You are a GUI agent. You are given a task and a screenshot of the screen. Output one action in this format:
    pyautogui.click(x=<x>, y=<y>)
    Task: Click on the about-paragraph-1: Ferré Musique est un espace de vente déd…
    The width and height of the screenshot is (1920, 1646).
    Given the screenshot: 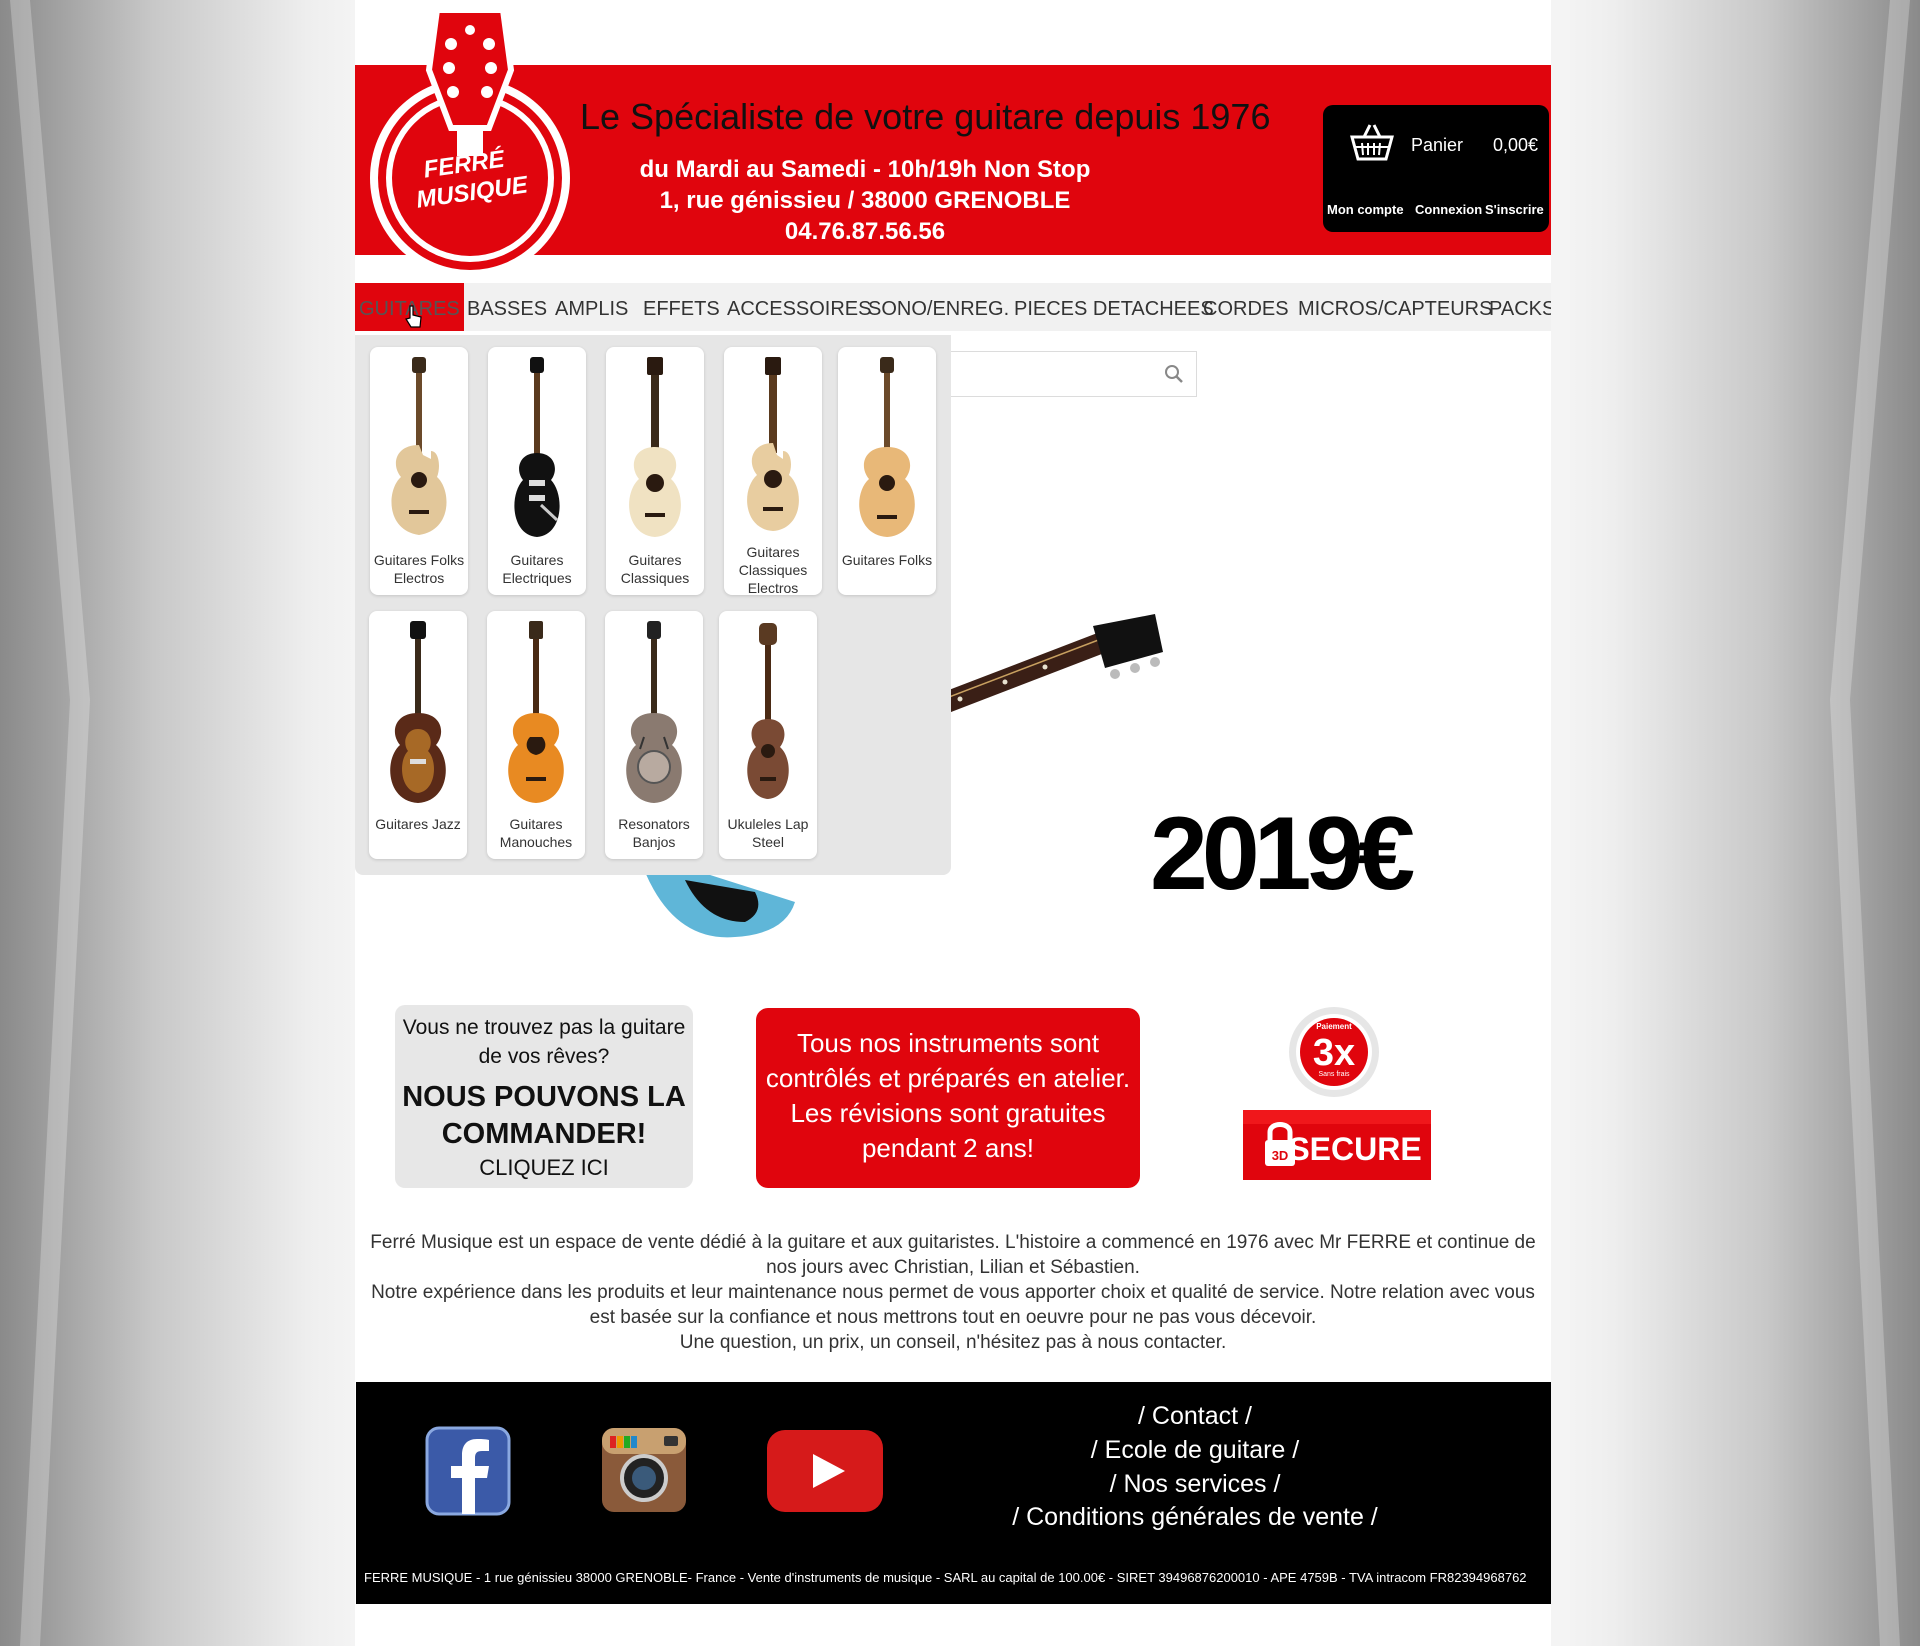 What is the action you would take?
    pyautogui.click(x=953, y=1255)
    